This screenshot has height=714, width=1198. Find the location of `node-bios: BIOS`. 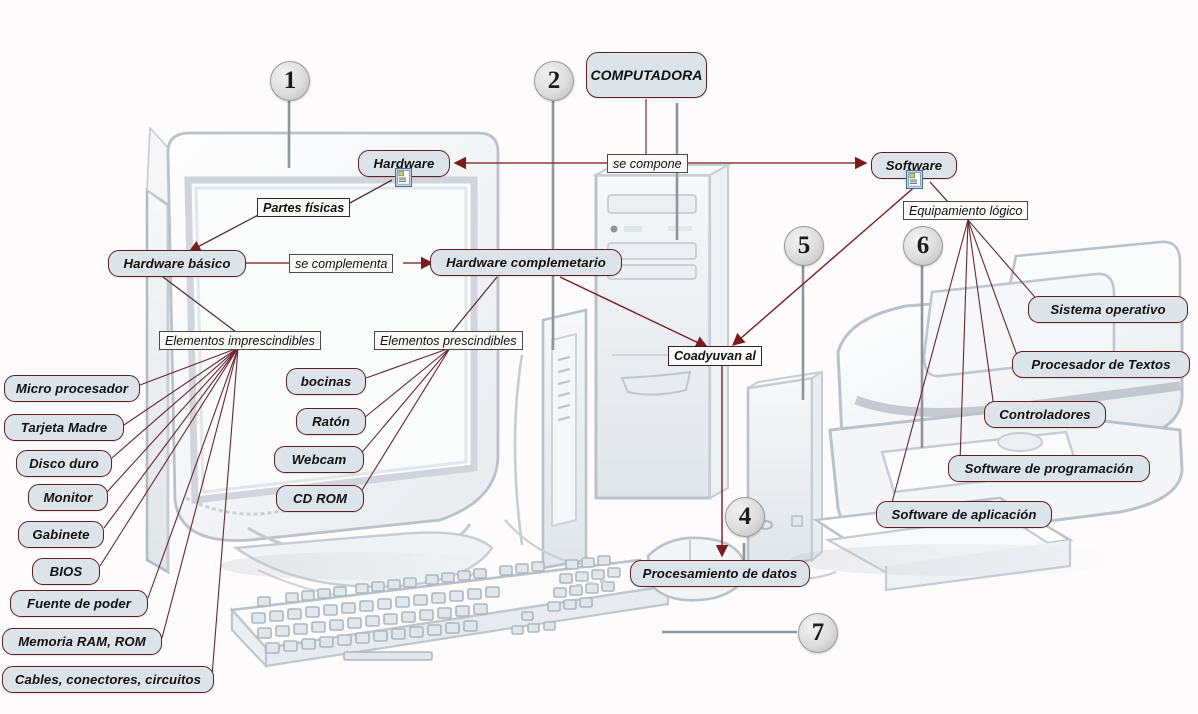

node-bios: BIOS is located at coordinates (66, 571).